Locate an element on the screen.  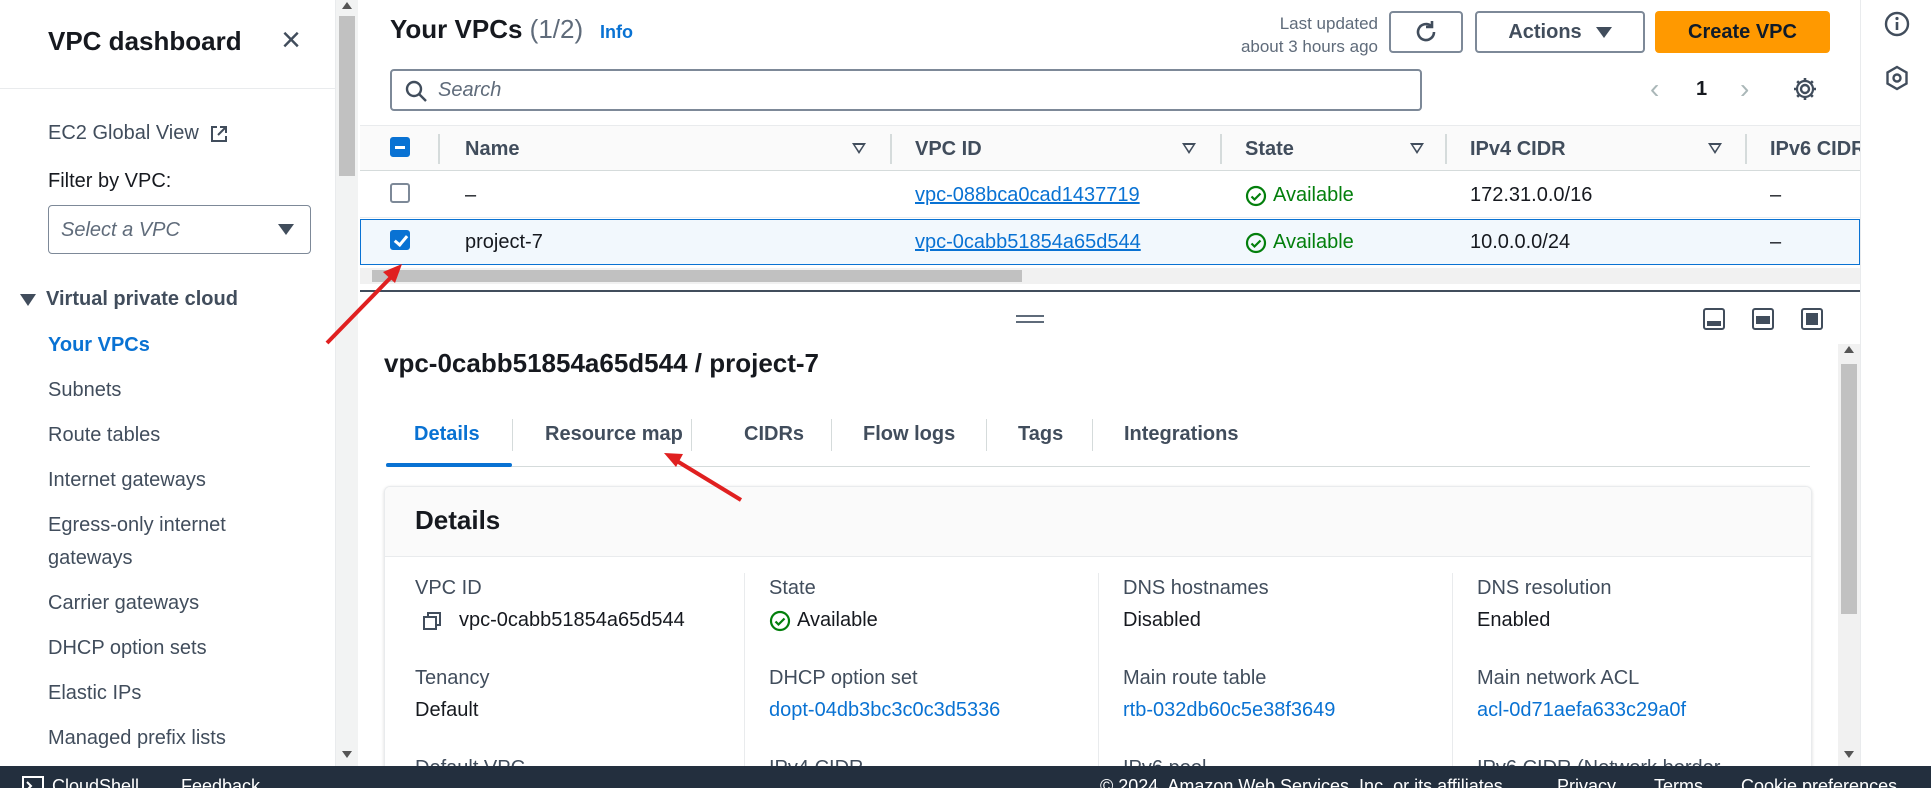
terms-link: Terms is located at coordinates (1678, 782).